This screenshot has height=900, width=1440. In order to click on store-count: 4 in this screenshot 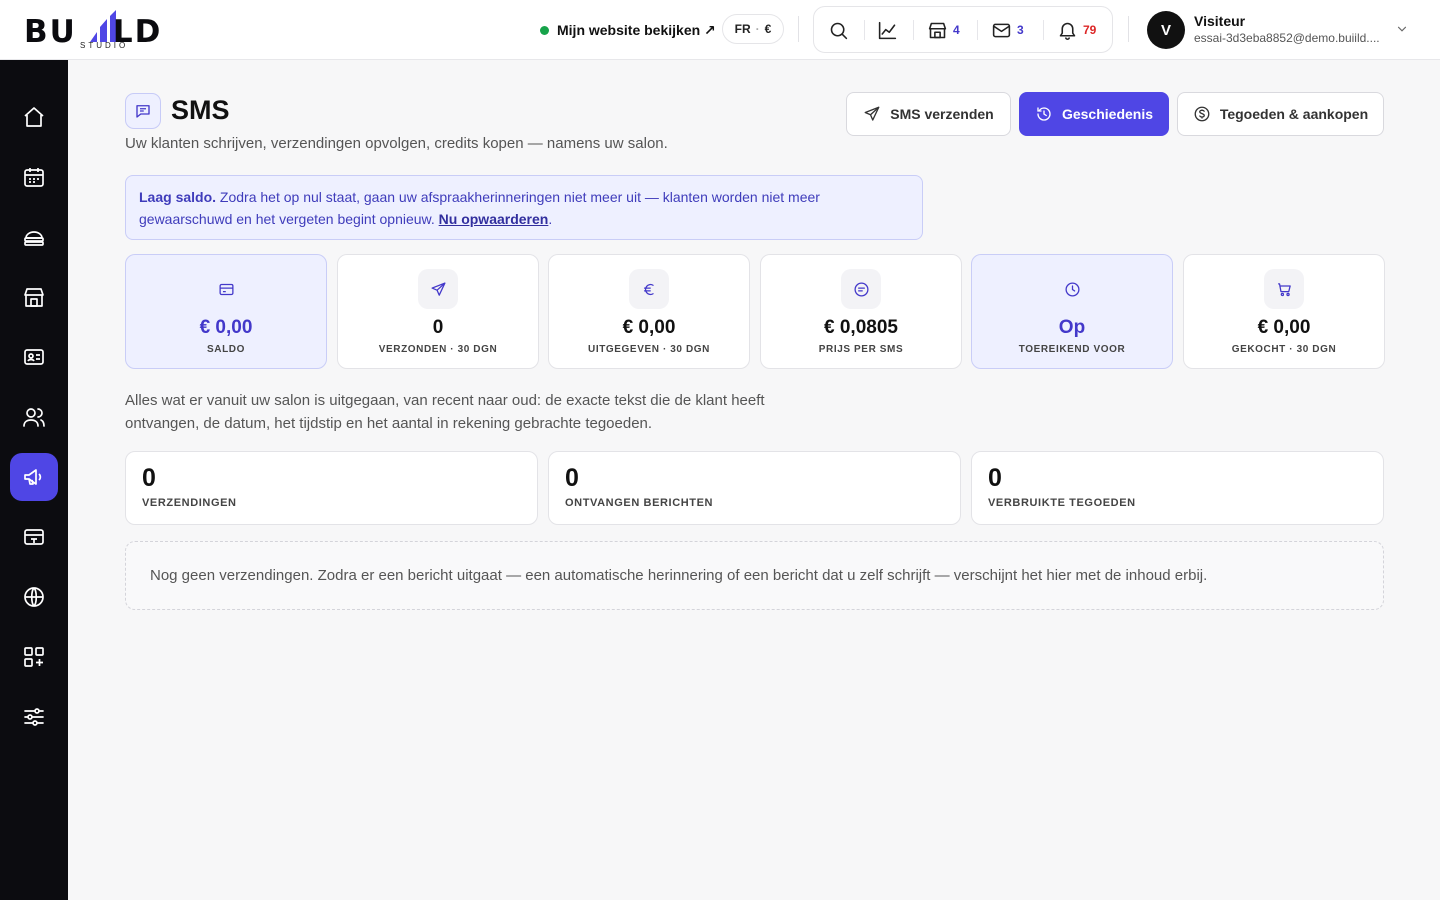, I will do `click(956, 30)`.